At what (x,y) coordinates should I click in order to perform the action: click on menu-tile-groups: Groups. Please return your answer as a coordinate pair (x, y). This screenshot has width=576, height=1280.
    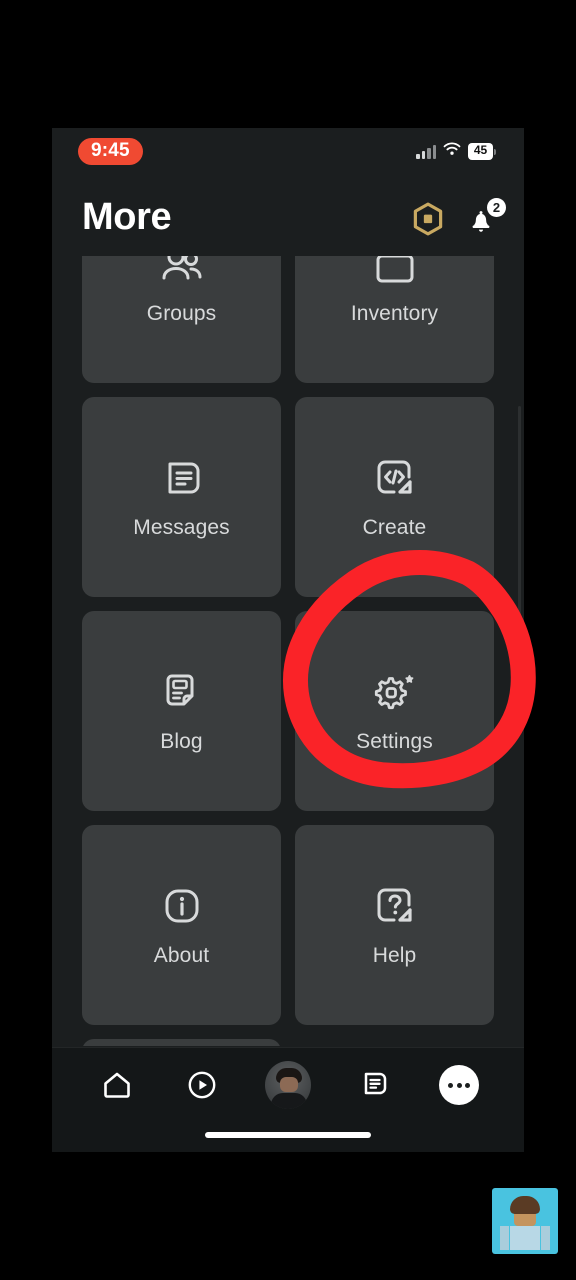
    Looking at the image, I should click on (181, 319).